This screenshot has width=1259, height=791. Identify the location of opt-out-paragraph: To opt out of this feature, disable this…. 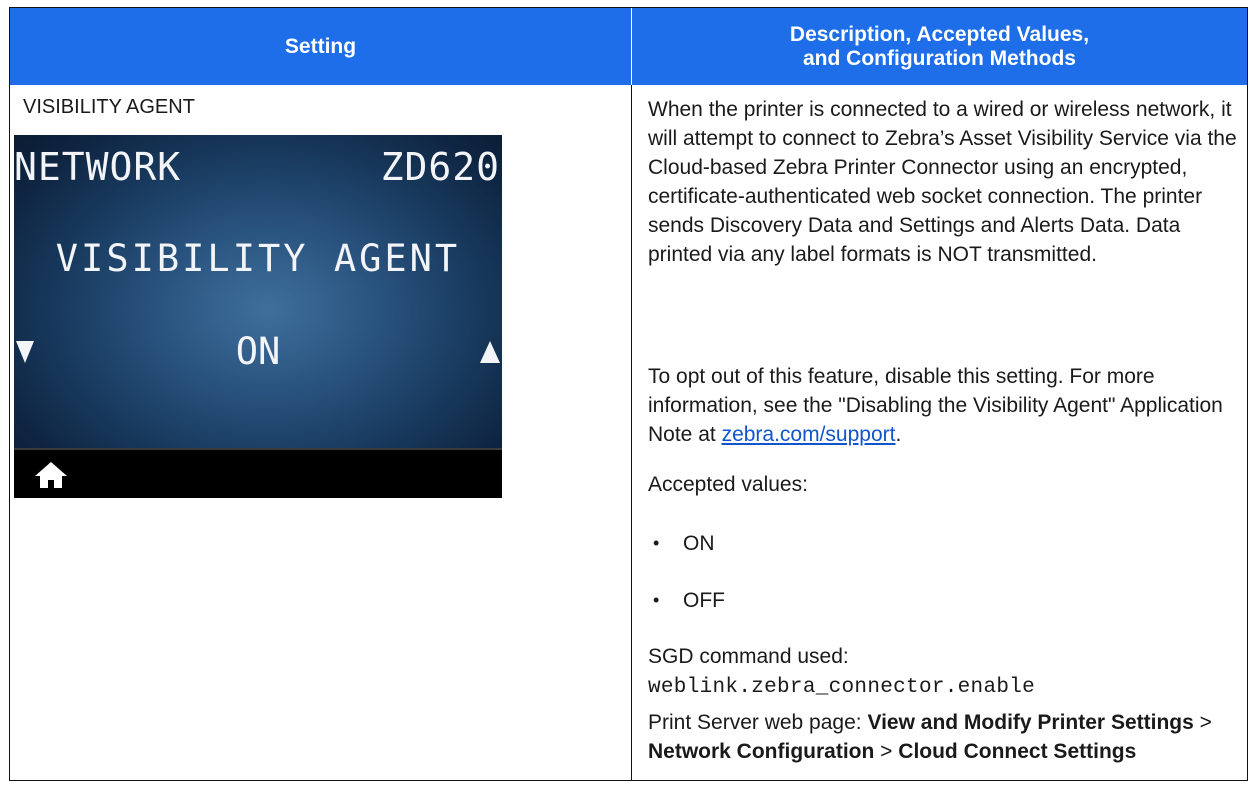
(943, 405).